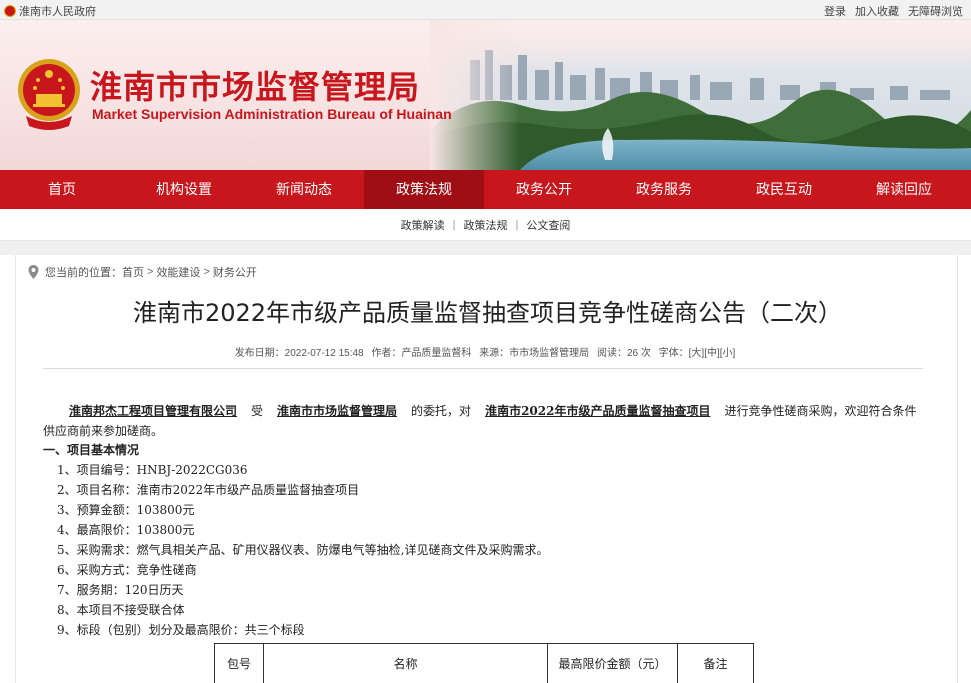  I want to click on sub-nav: 政策解读 | 政策法规 | 公文查阅, so click(485, 225).